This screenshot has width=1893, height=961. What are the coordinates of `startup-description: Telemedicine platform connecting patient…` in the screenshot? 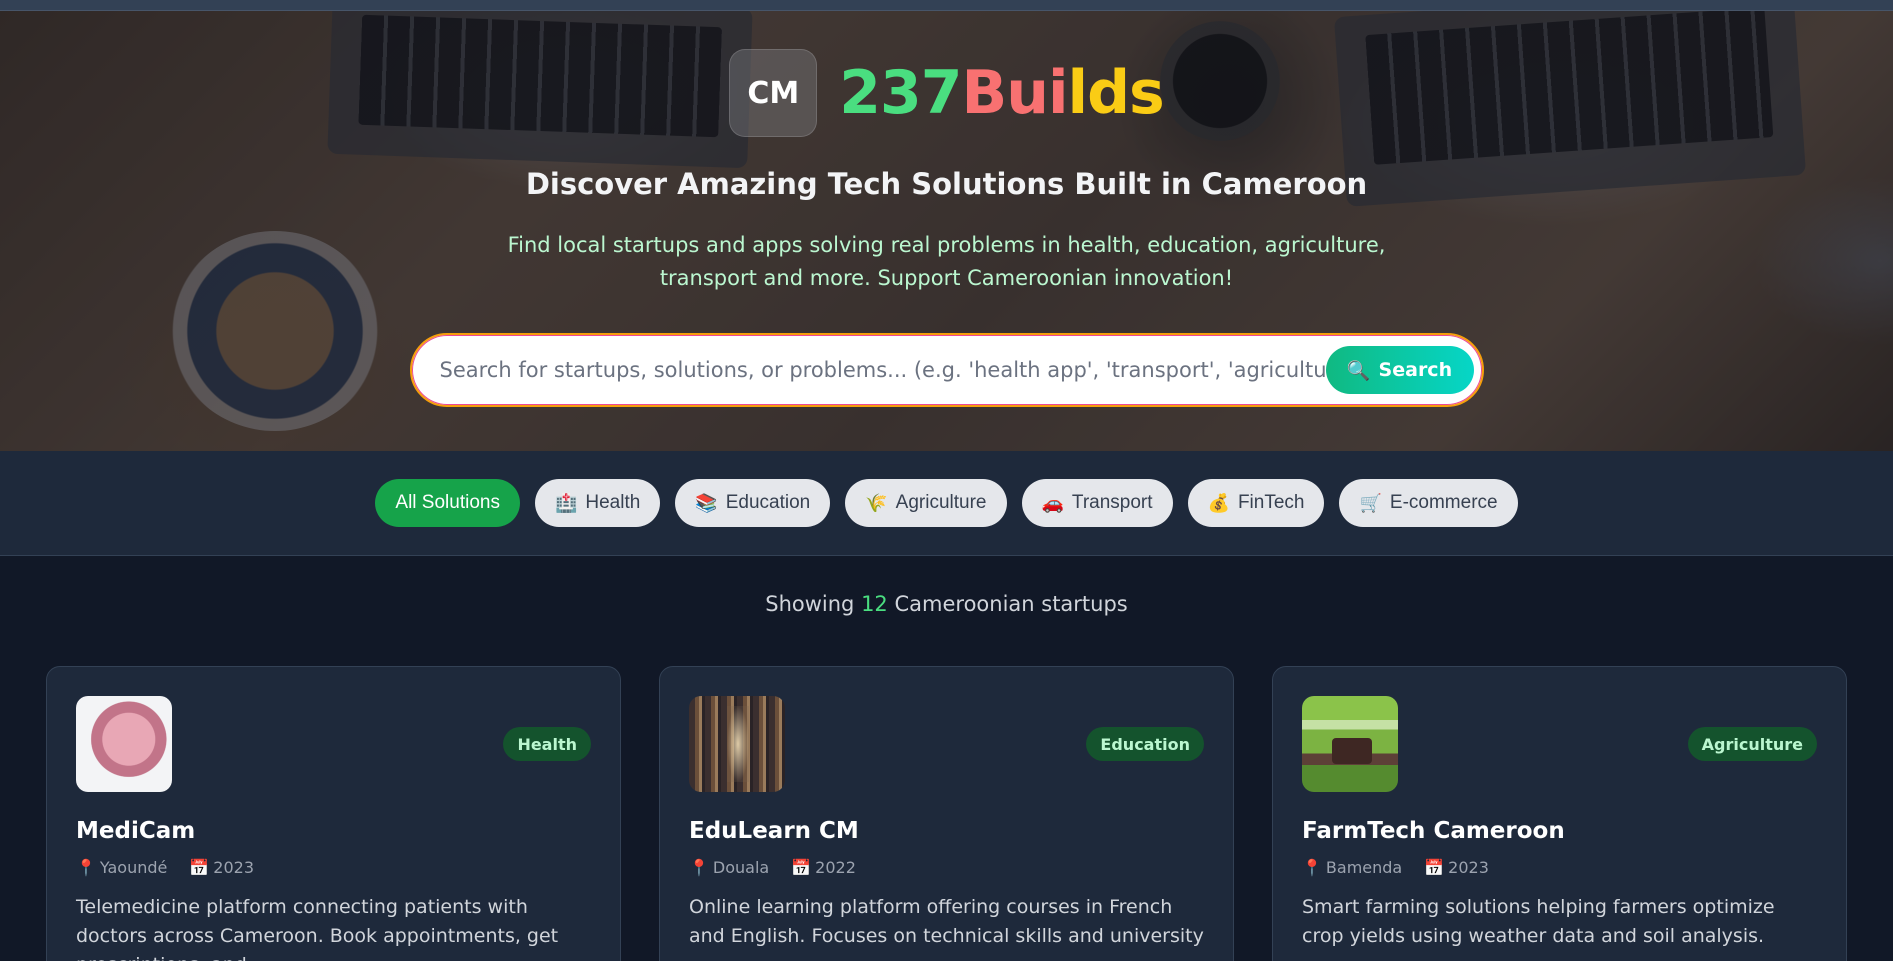 It's located at (317, 928).